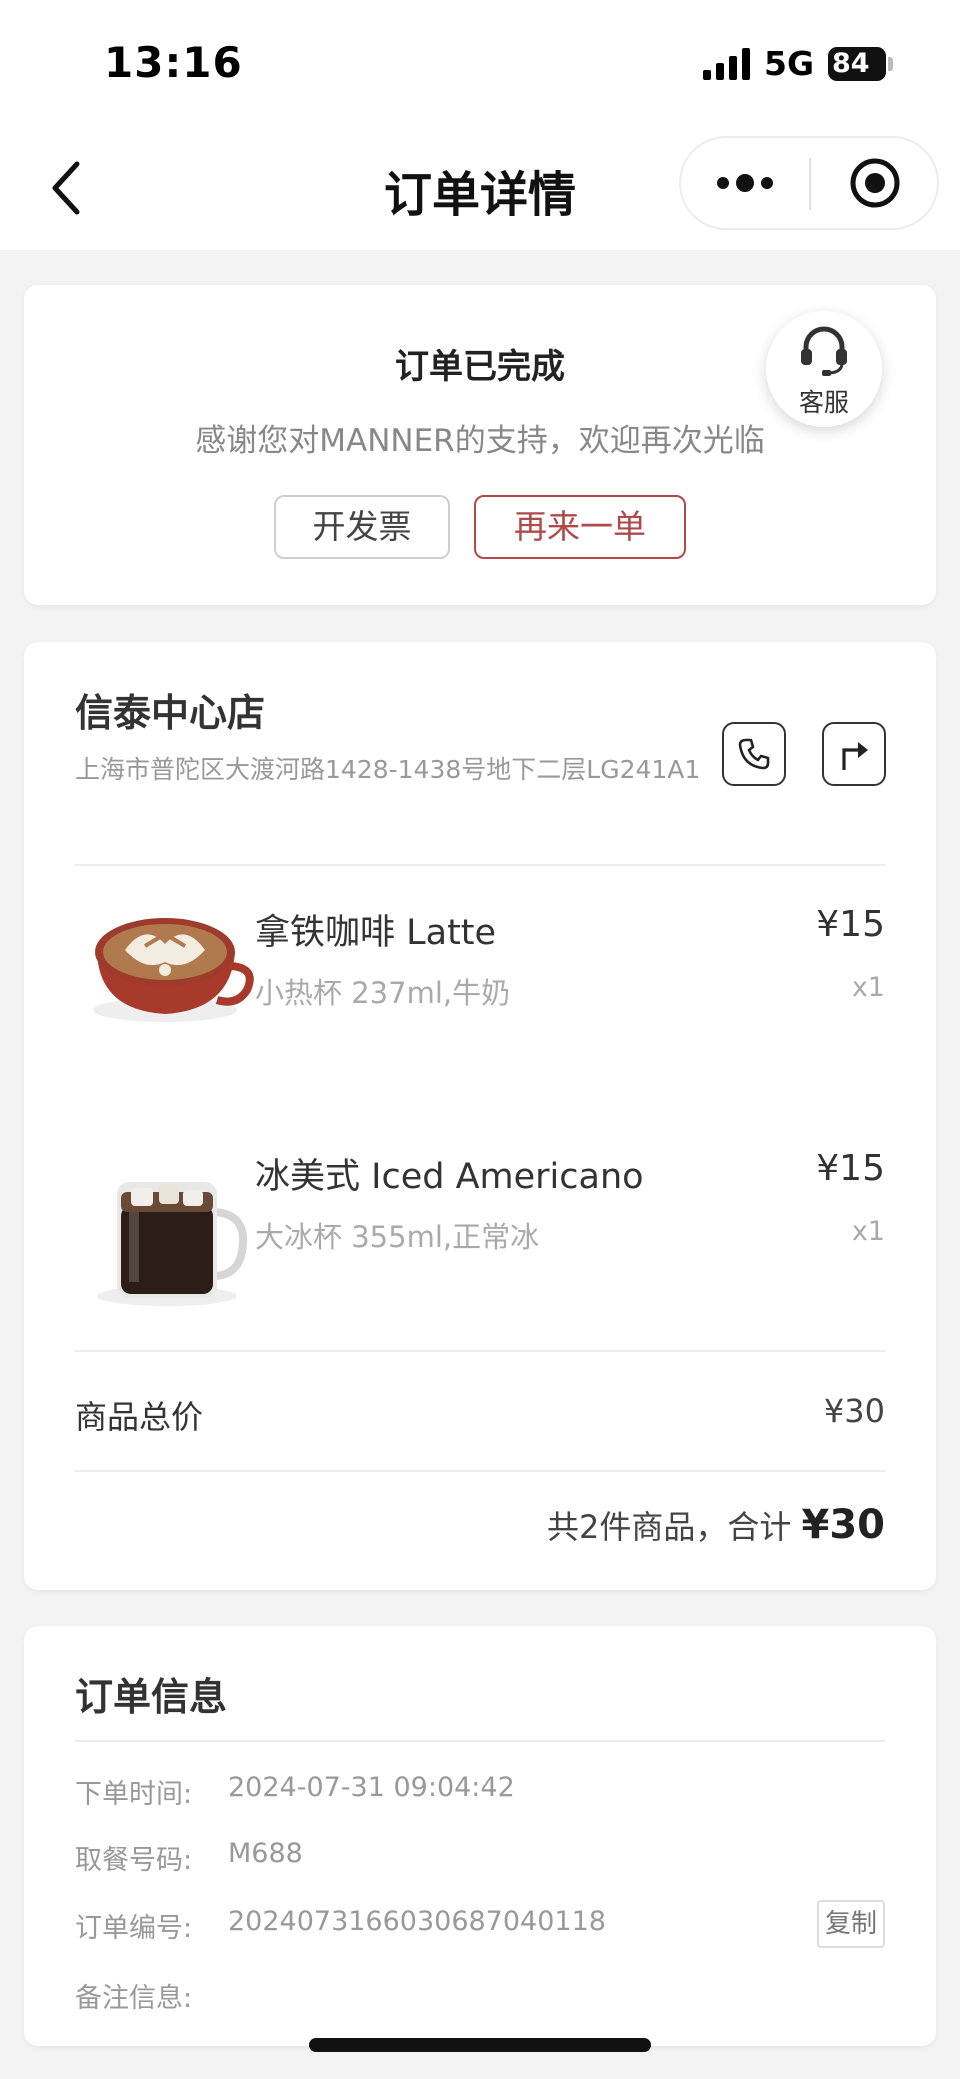 This screenshot has height=2079, width=960. I want to click on total-prefix: 共2件商品，合计, so click(669, 1527).